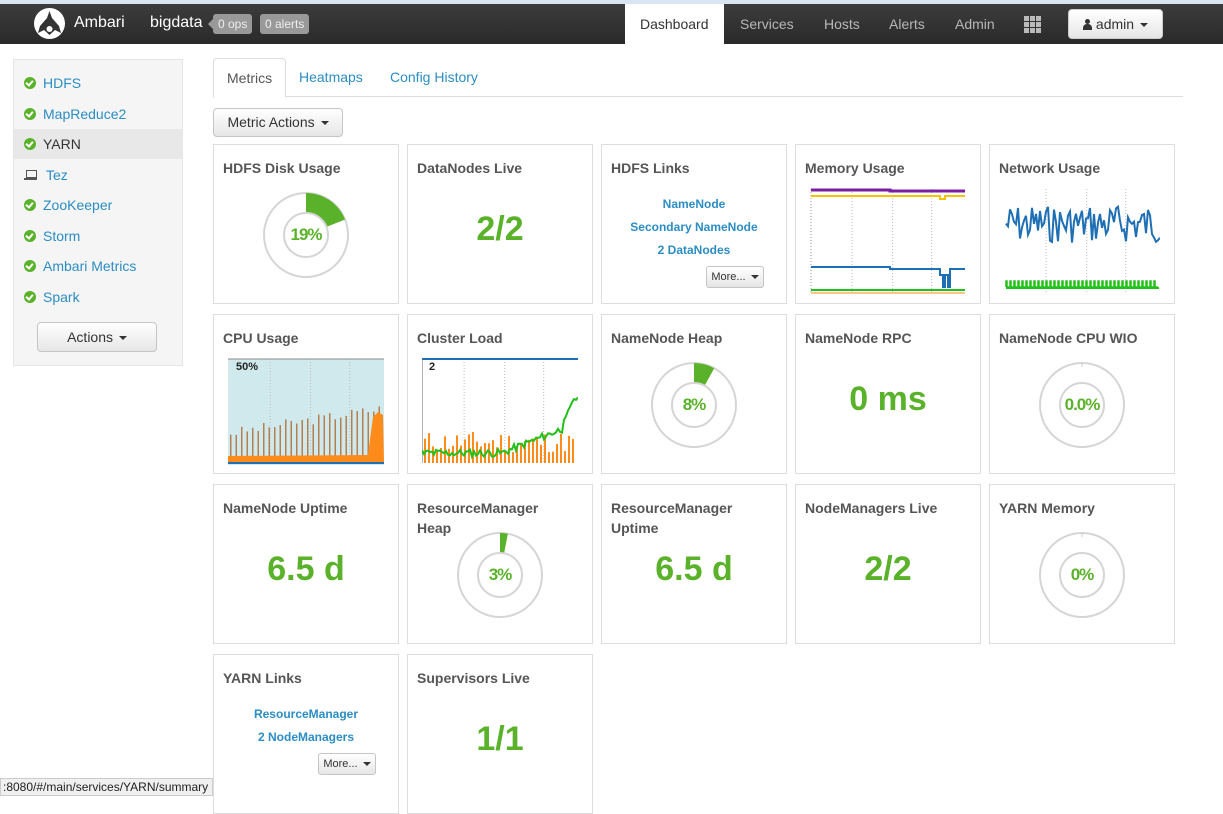 Image resolution: width=1223 pixels, height=814 pixels. I want to click on widget-supervisors-live: Supervisors Live 1/1, so click(500, 734).